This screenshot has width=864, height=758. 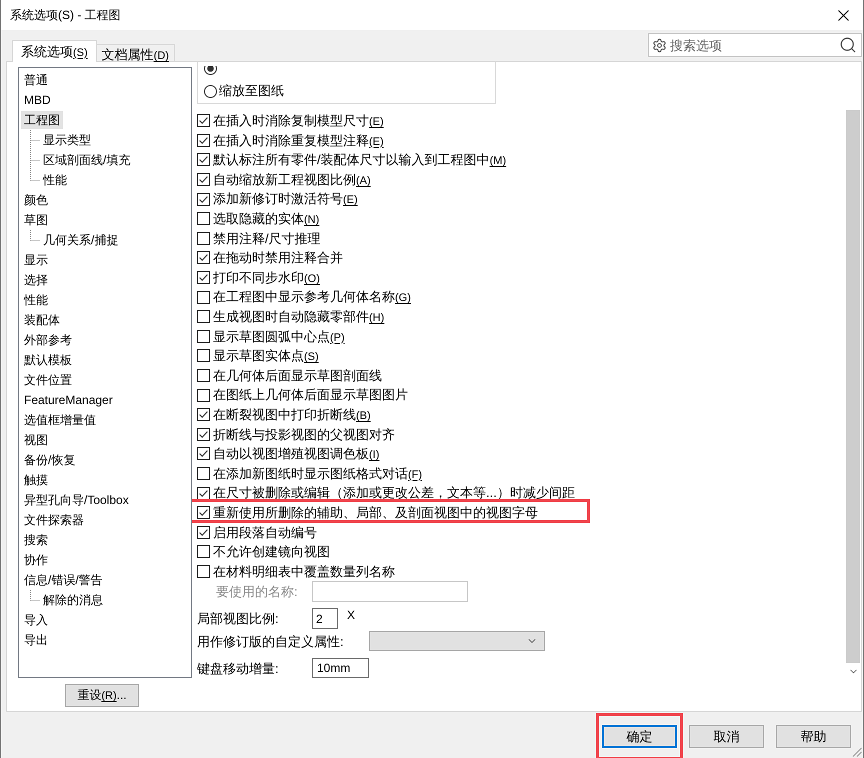 I want to click on search-icon, so click(x=848, y=45).